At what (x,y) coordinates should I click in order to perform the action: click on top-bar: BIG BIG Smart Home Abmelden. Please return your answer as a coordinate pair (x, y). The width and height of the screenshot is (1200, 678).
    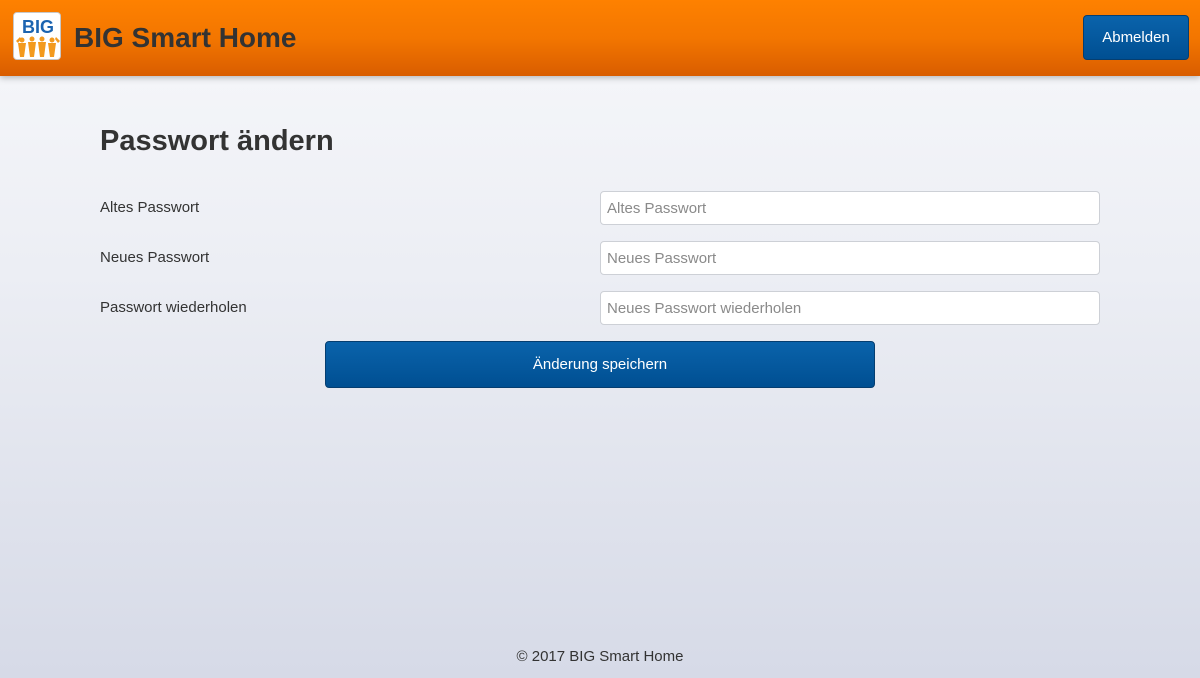
    Looking at the image, I should click on (600, 38).